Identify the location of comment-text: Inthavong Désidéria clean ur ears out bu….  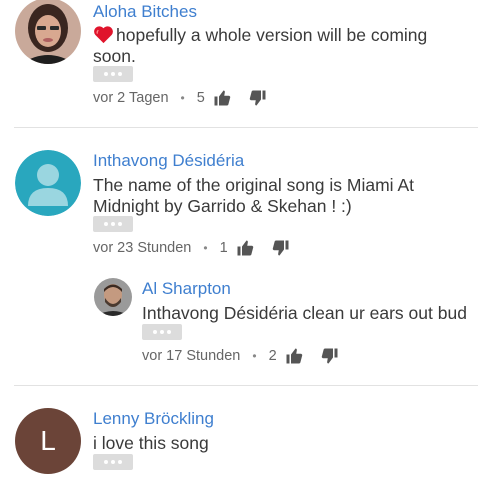
(304, 313).